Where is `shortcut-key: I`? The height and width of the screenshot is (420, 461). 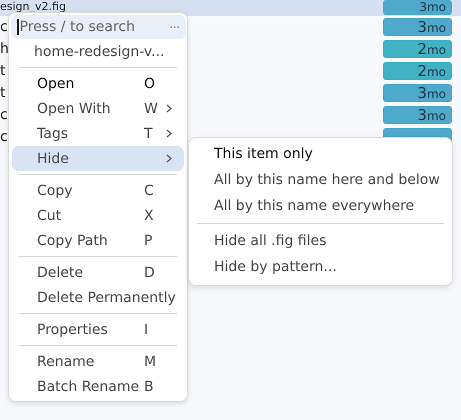 shortcut-key: I is located at coordinates (155, 330).